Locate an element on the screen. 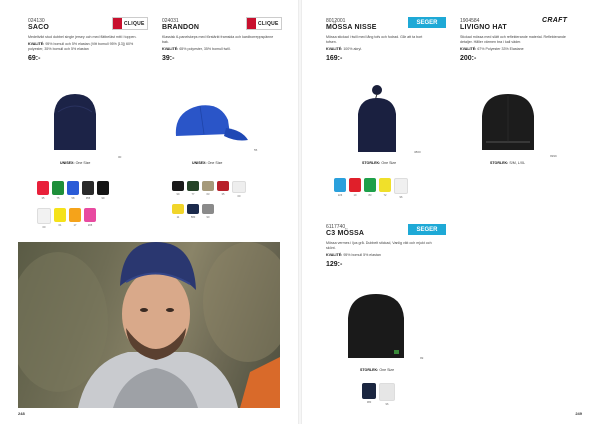  livigno-size: STORLEK: S/M, L/XL is located at coordinates (508, 163).